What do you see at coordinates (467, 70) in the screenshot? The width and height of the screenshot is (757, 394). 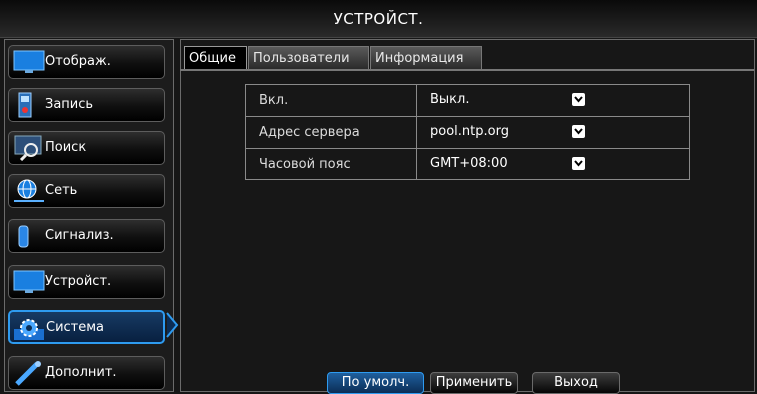 I see `tab-divider` at bounding box center [467, 70].